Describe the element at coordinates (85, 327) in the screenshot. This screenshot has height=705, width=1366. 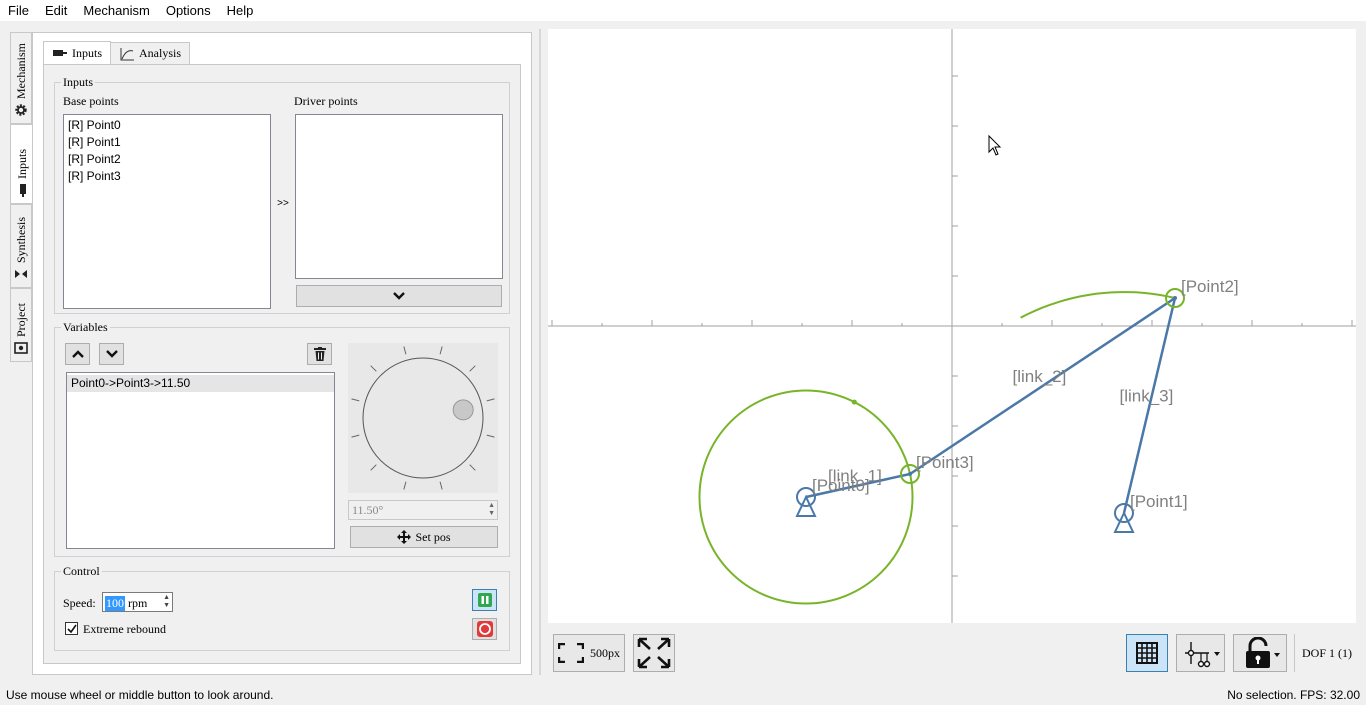
I see `variables-group-title: Variables` at that location.